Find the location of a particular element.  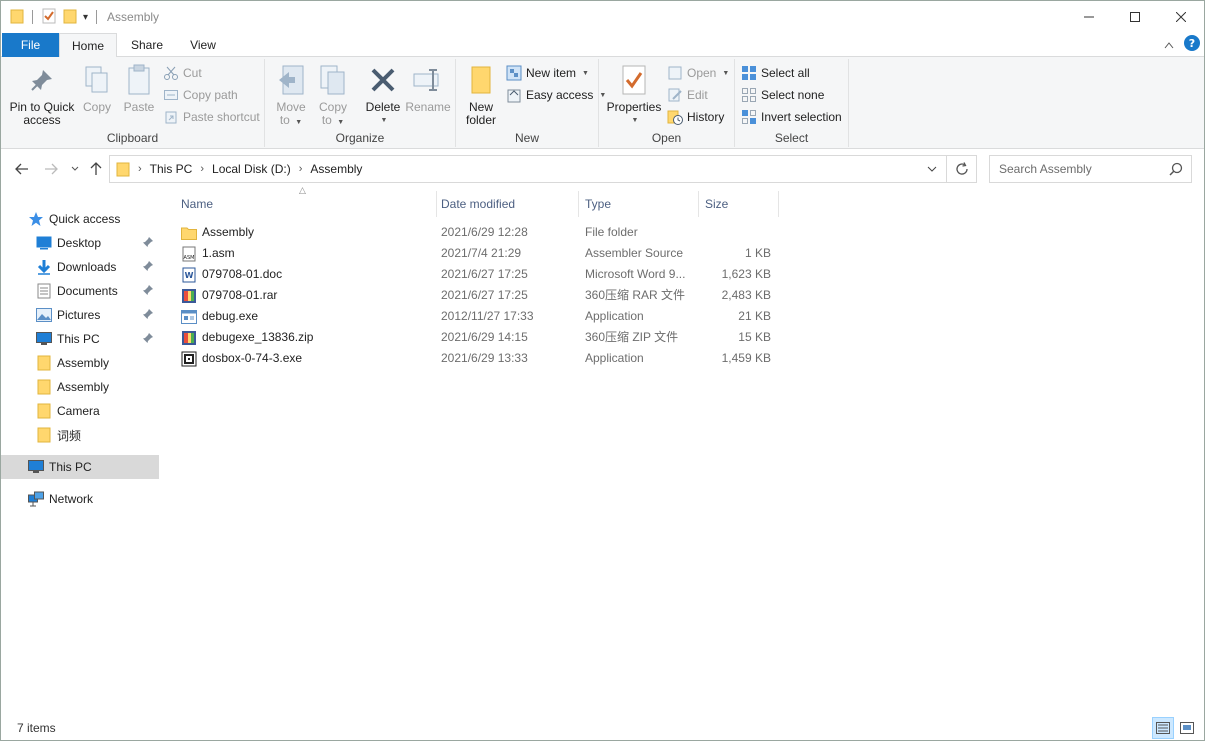

maximize-button is located at coordinates (1135, 17).